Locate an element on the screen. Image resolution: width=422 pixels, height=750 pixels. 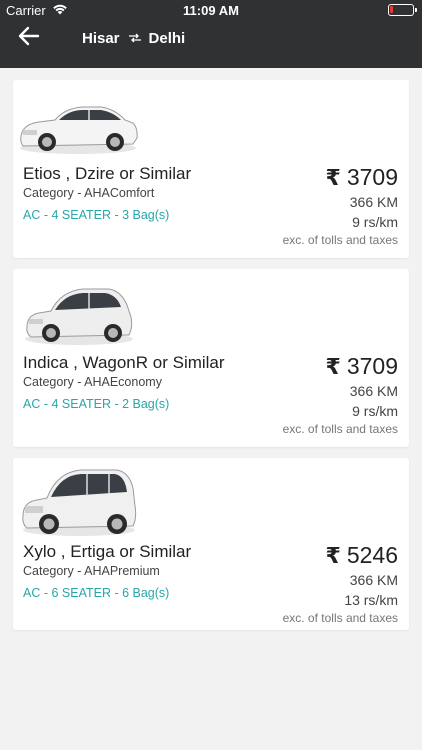
car-features: AC - 6 SEATER - 6 Bag(s) is located at coordinates (96, 593).